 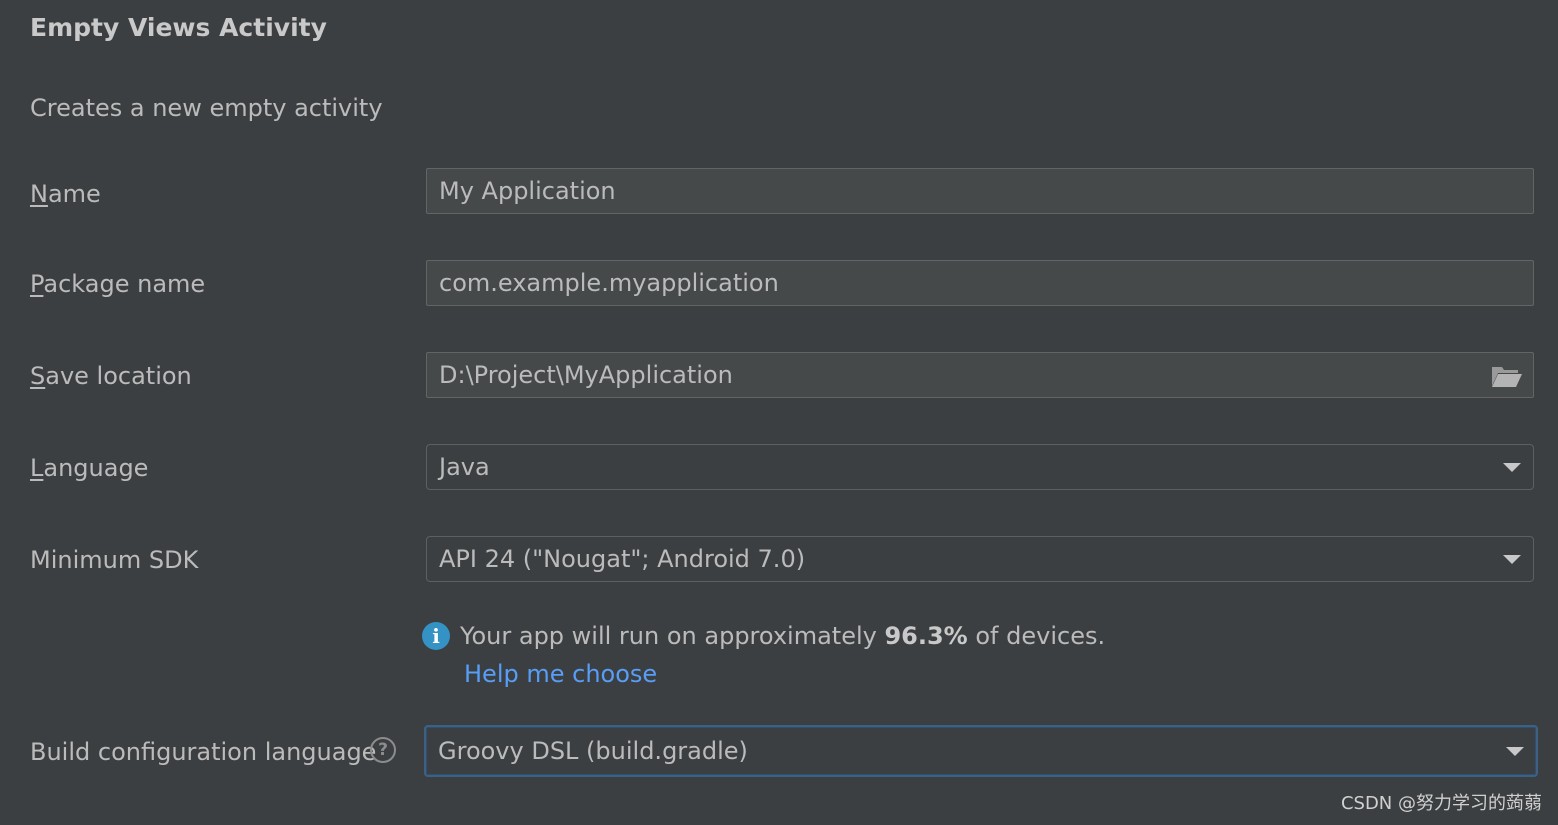 I want to click on name-label: Name, so click(x=65, y=194).